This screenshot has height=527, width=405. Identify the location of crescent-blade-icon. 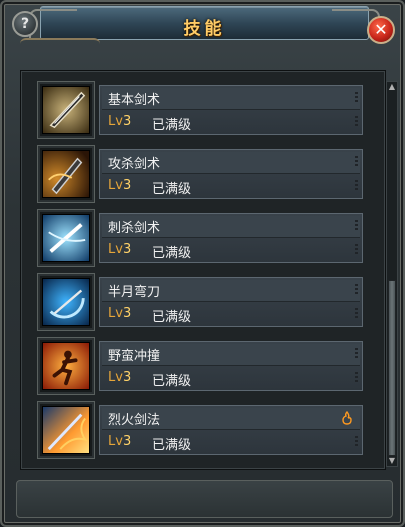
(66, 302).